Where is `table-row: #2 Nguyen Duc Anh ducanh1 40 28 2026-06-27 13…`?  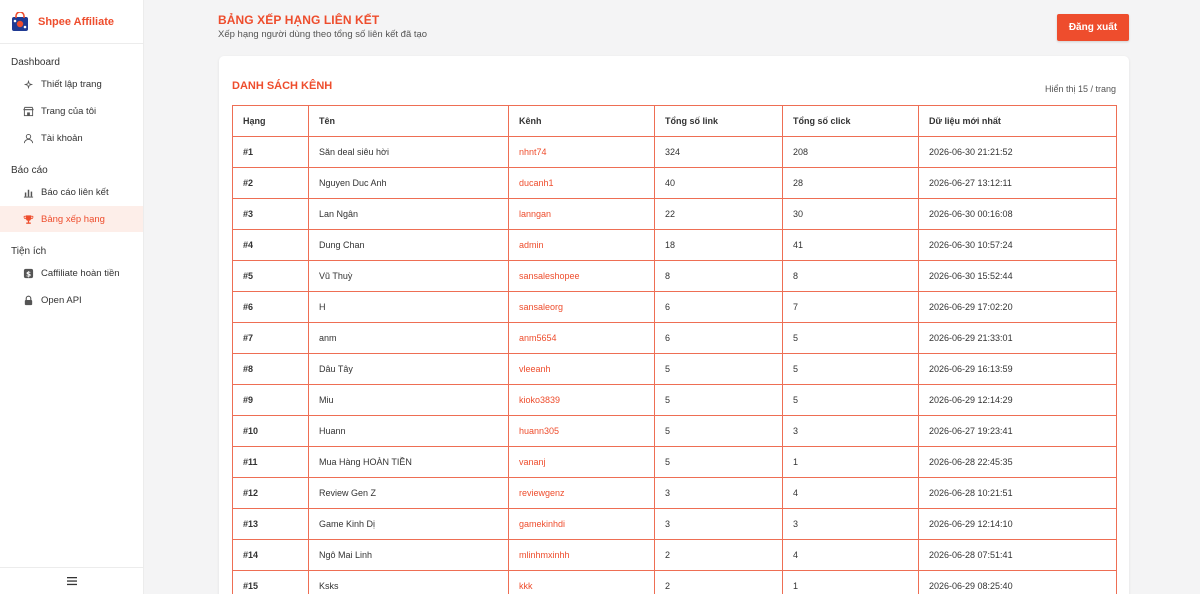 table-row: #2 Nguyen Duc Anh ducanh1 40 28 2026-06-27 13… is located at coordinates (674, 183).